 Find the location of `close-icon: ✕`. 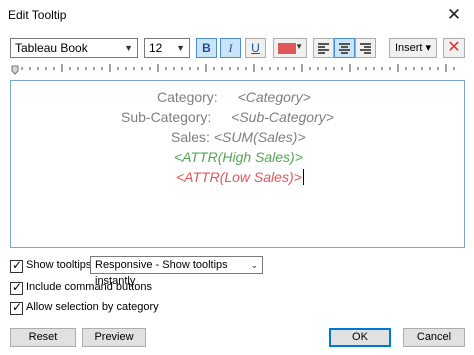

close-icon: ✕ is located at coordinates (454, 15).